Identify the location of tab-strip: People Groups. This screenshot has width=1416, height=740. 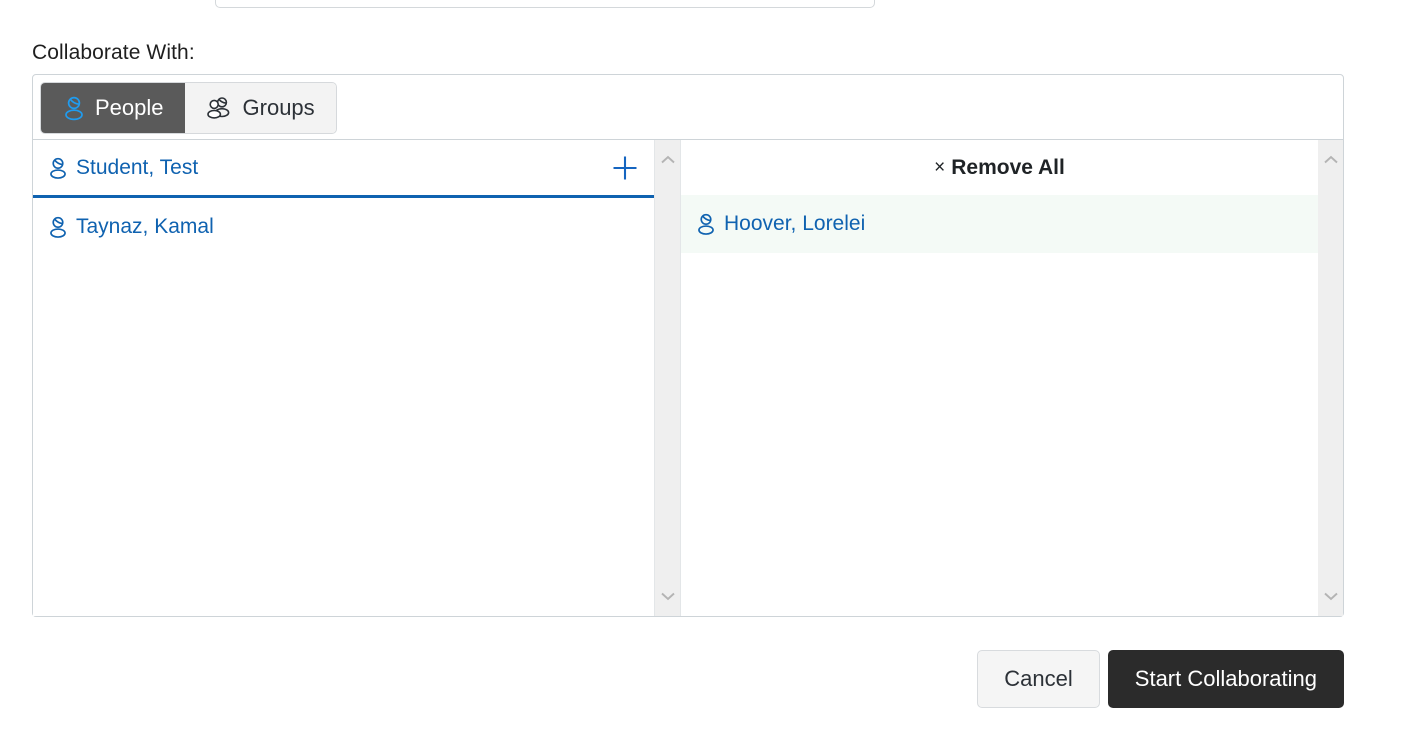
(188, 108).